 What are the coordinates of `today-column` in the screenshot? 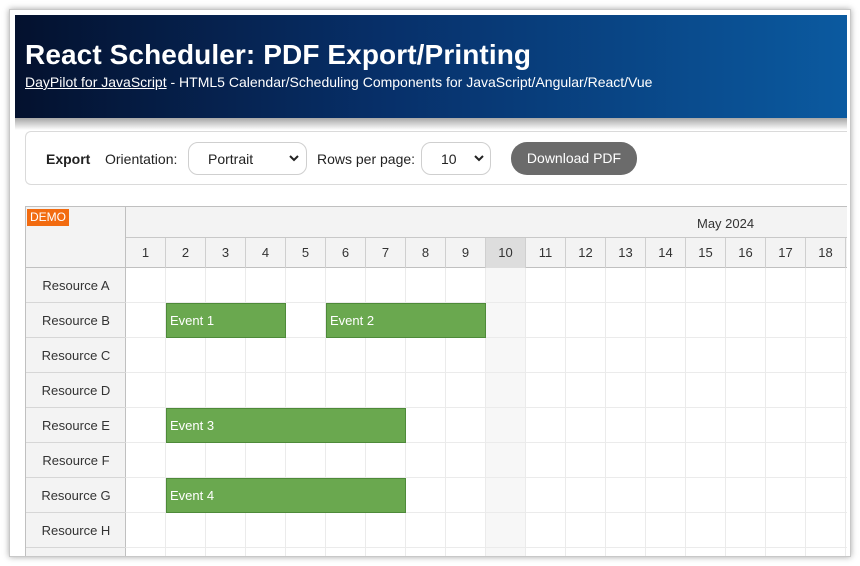 It's located at (506, 412).